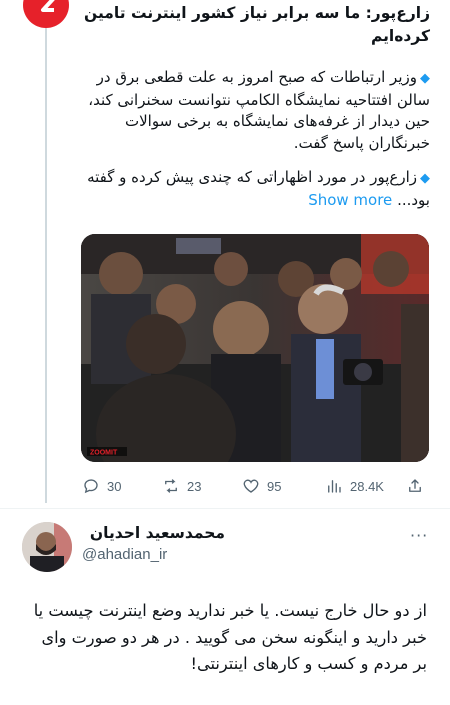 Image resolution: width=450 pixels, height=705 pixels. What do you see at coordinates (157, 533) in the screenshot?
I see `author-name: محمدسعید احدیان` at bounding box center [157, 533].